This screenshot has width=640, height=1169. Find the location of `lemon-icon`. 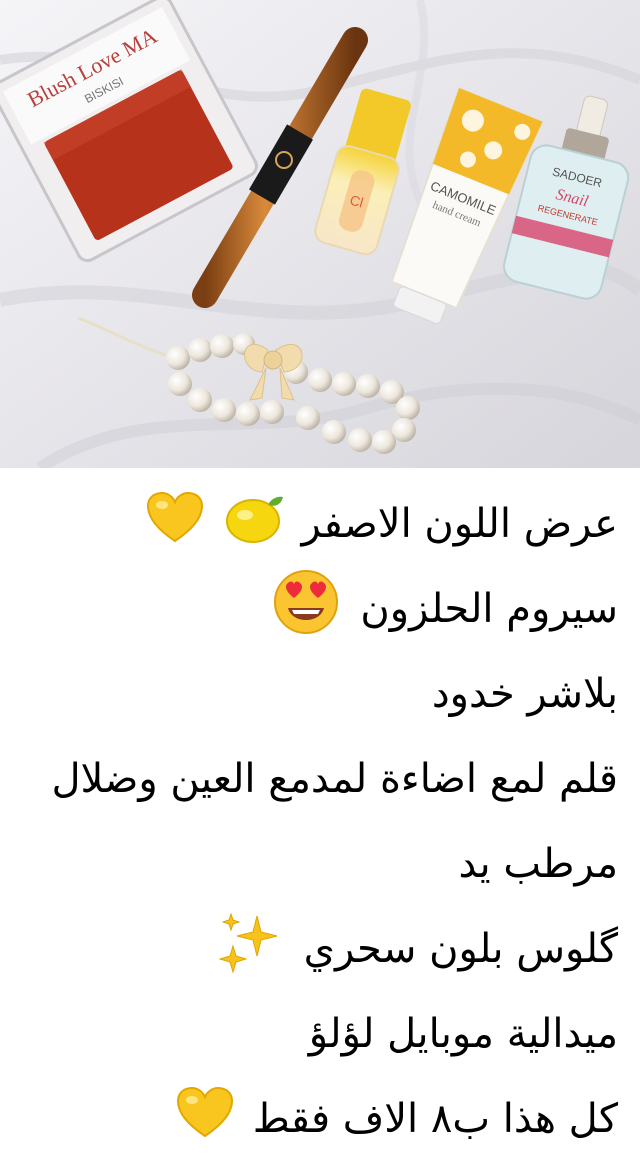

lemon-icon is located at coordinates (254, 519).